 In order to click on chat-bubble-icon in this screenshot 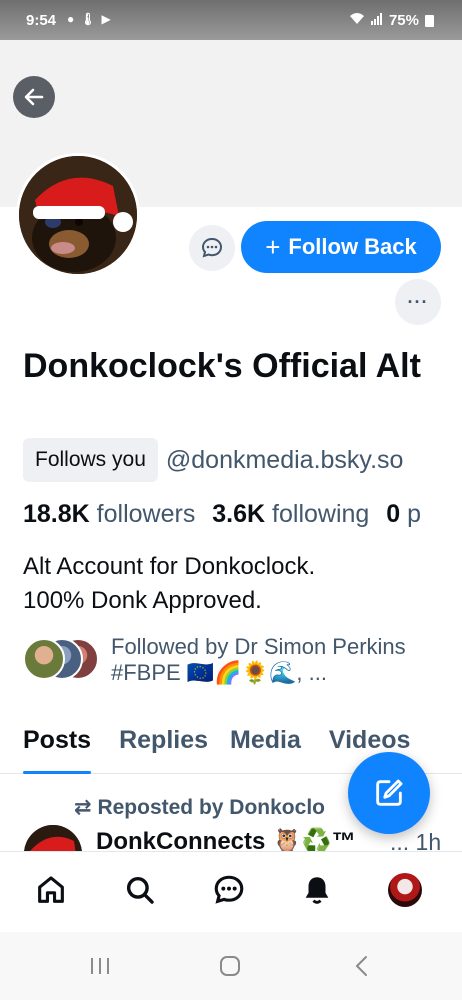, I will do `click(212, 247)`.